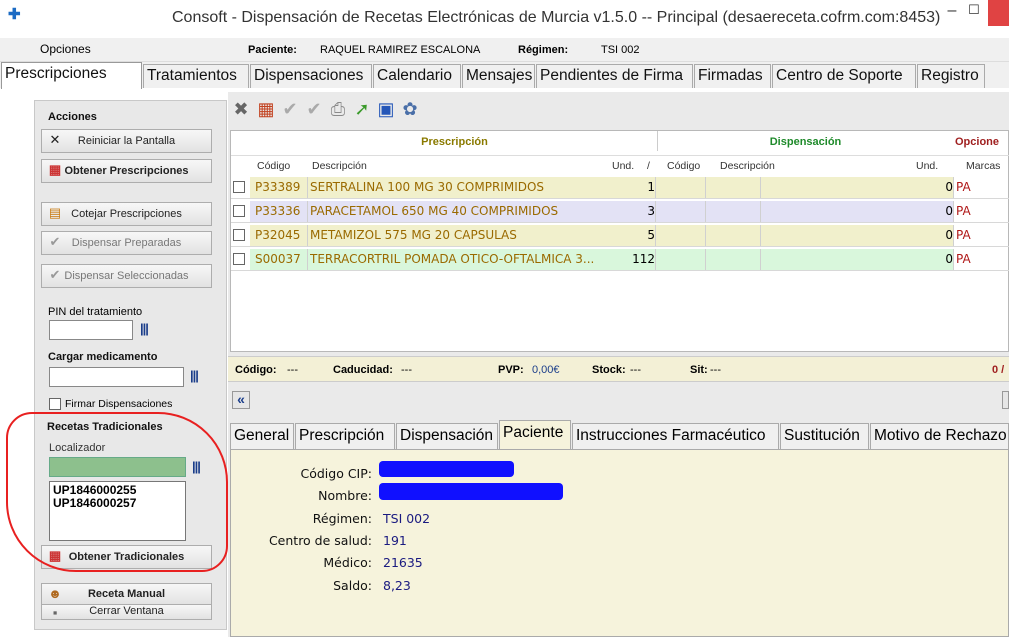 The width and height of the screenshot is (1009, 637). Describe the element at coordinates (272, 50) in the screenshot. I see `paciente-label: Paciente:` at that location.